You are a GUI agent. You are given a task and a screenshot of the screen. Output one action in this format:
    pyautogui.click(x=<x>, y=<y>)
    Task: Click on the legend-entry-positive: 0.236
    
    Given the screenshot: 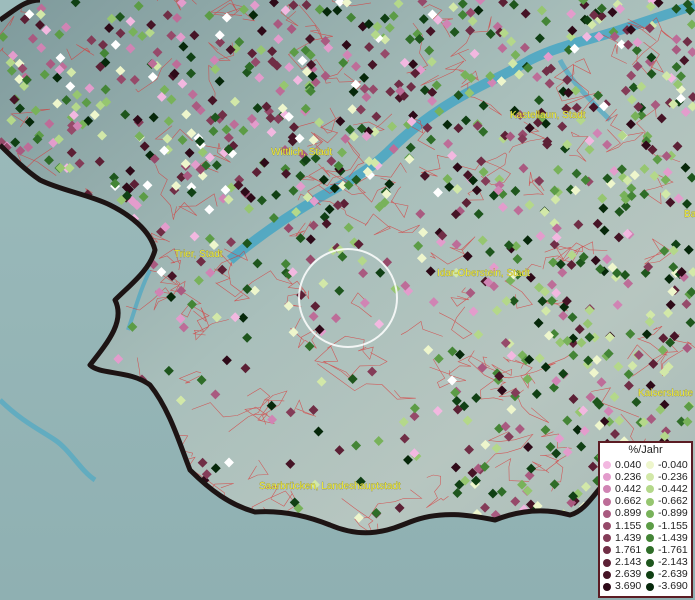 What is the action you would take?
    pyautogui.click(x=624, y=476)
    